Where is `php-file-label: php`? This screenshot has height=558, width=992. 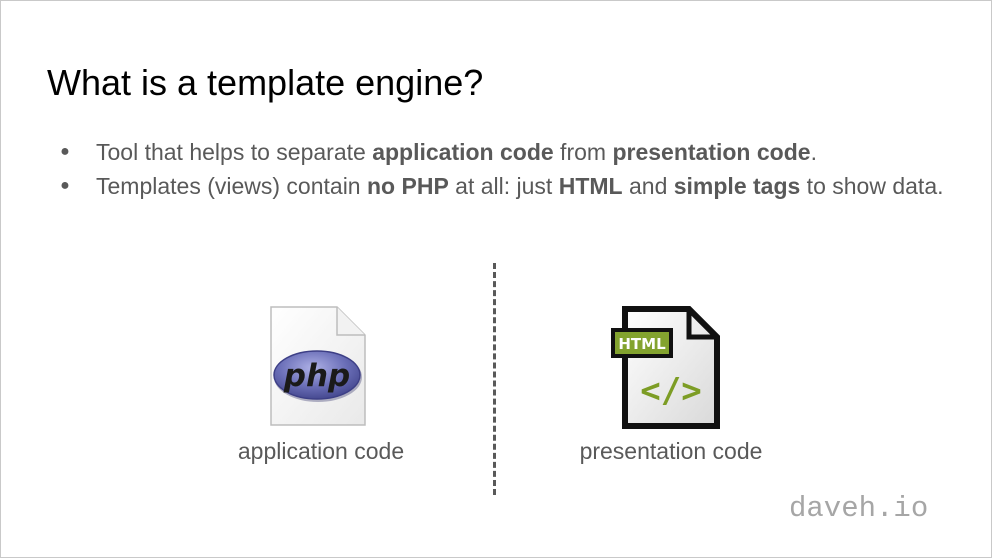 php-file-label: php is located at coordinates (316, 376).